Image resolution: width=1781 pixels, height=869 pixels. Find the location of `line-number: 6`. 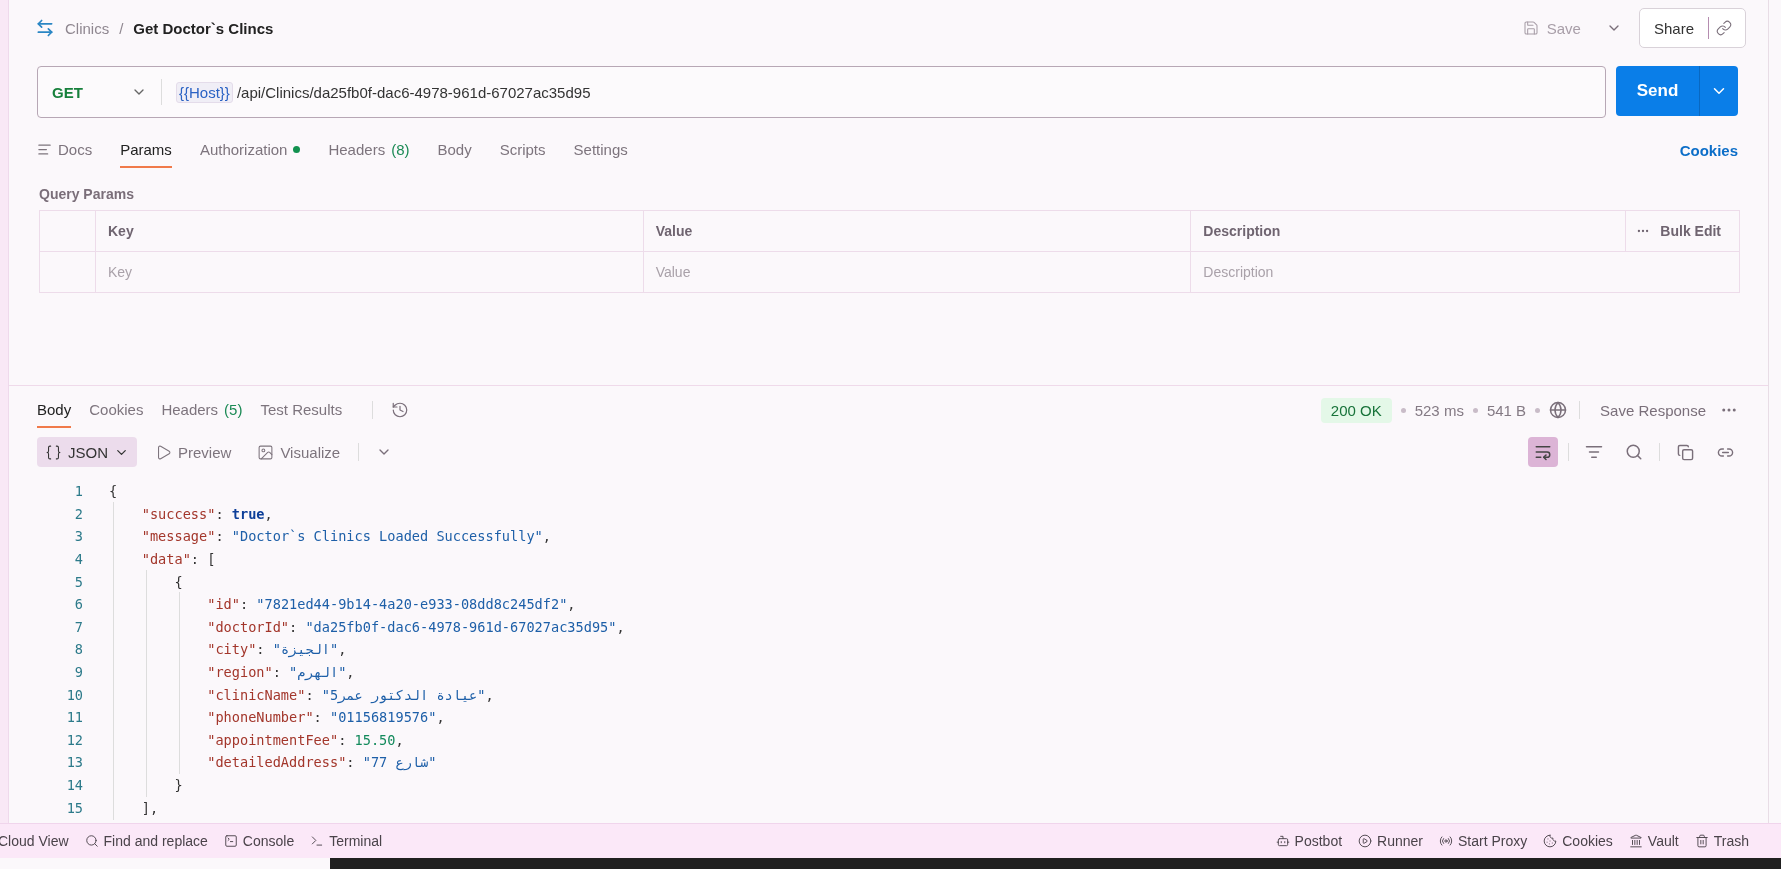

line-number: 6 is located at coordinates (78, 604).